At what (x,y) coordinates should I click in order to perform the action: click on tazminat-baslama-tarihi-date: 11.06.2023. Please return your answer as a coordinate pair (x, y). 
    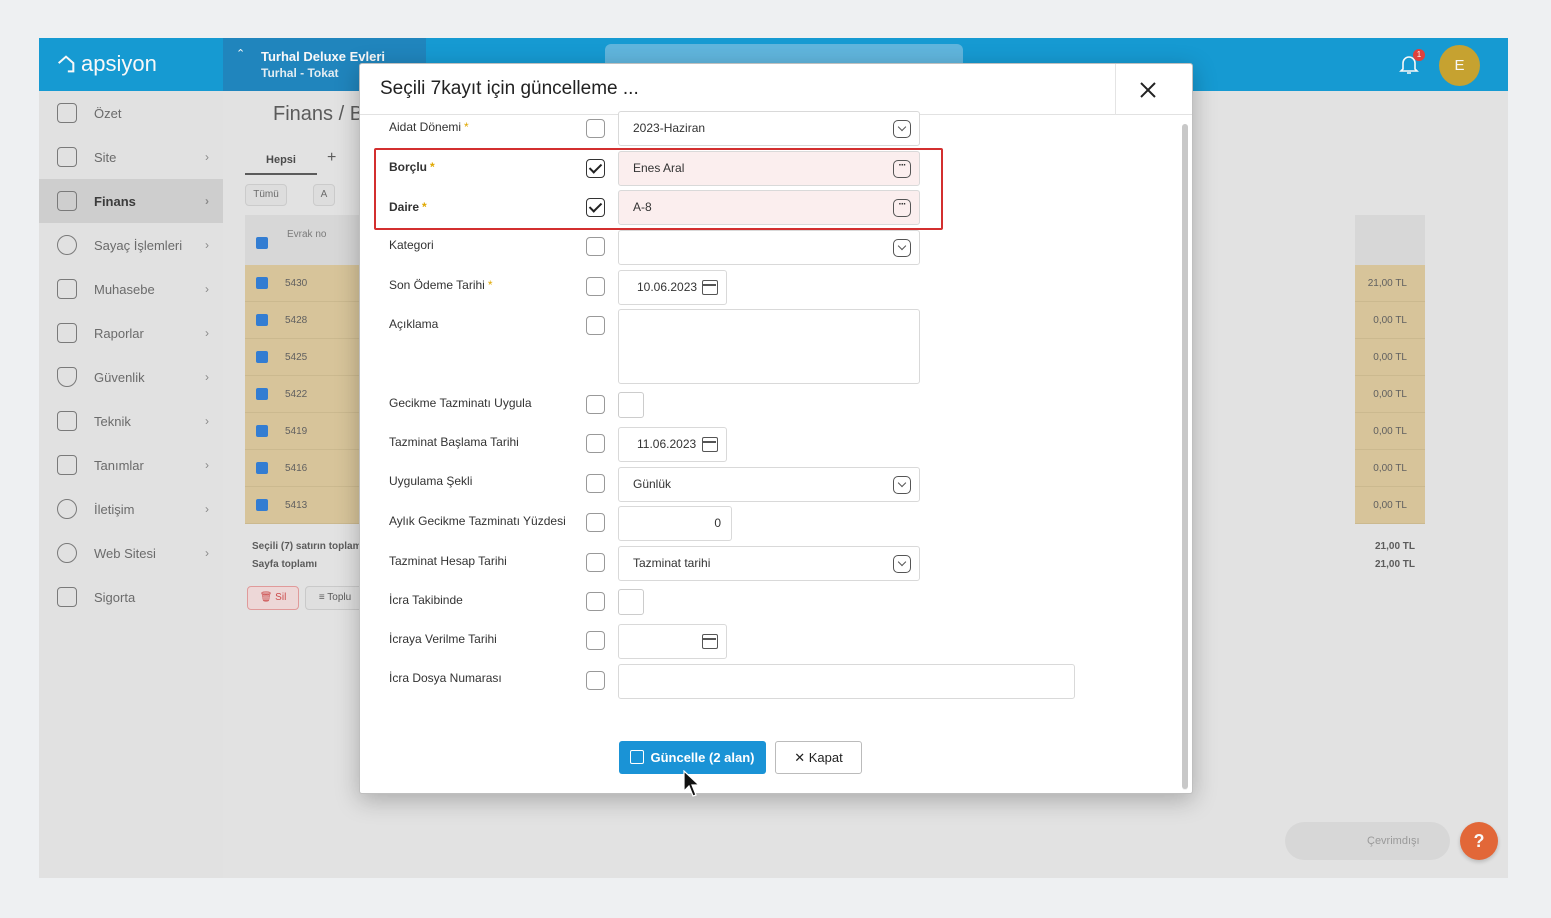
    Looking at the image, I should click on (672, 444).